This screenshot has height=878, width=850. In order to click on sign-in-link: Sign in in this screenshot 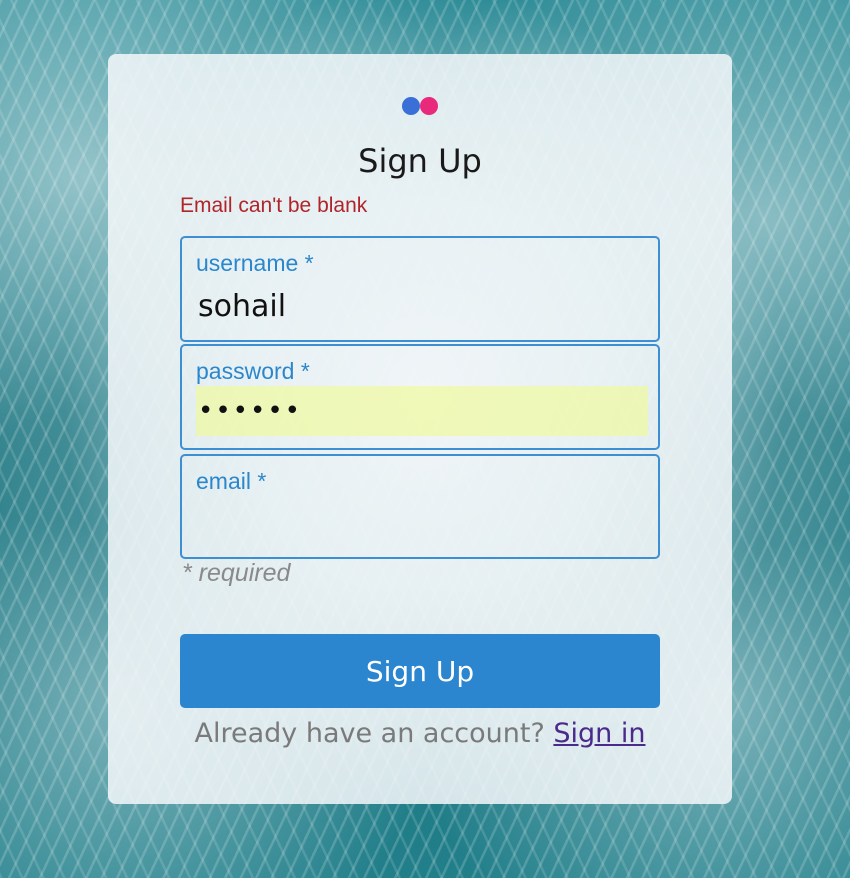, I will do `click(599, 733)`.